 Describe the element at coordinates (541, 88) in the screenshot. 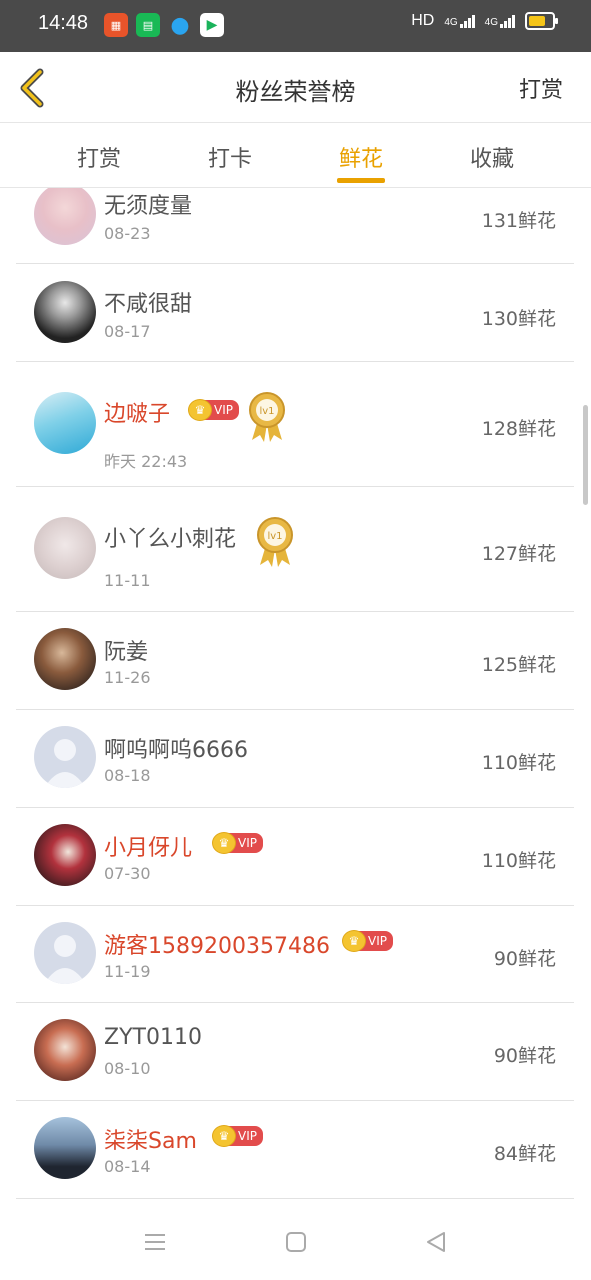

I see `reward-button: 打赏` at that location.